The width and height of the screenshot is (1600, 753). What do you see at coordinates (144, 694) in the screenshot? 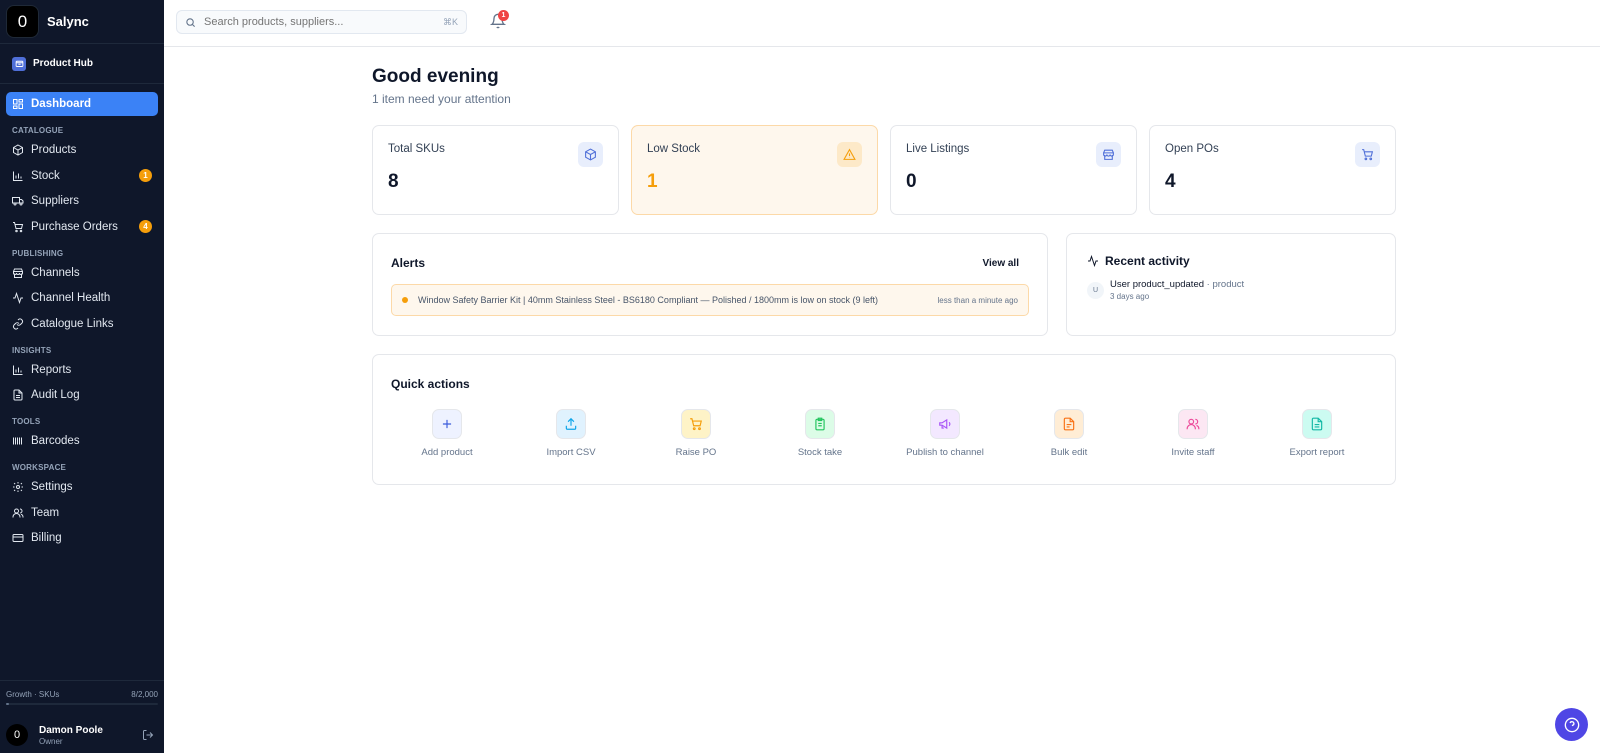
I see `plan-usage-count: 8/2,000` at bounding box center [144, 694].